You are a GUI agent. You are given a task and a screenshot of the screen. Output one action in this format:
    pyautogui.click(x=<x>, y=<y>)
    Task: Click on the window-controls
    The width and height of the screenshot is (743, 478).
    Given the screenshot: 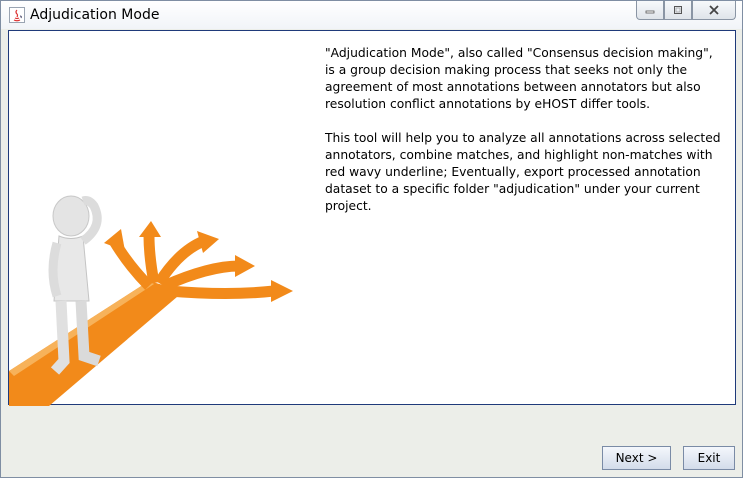 What is the action you would take?
    pyautogui.click(x=686, y=11)
    